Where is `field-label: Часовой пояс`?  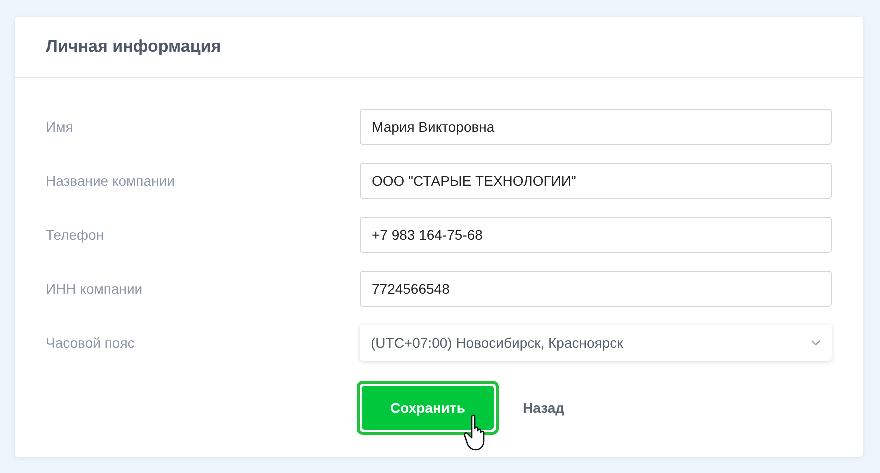
field-label: Часовой пояс is located at coordinates (91, 343).